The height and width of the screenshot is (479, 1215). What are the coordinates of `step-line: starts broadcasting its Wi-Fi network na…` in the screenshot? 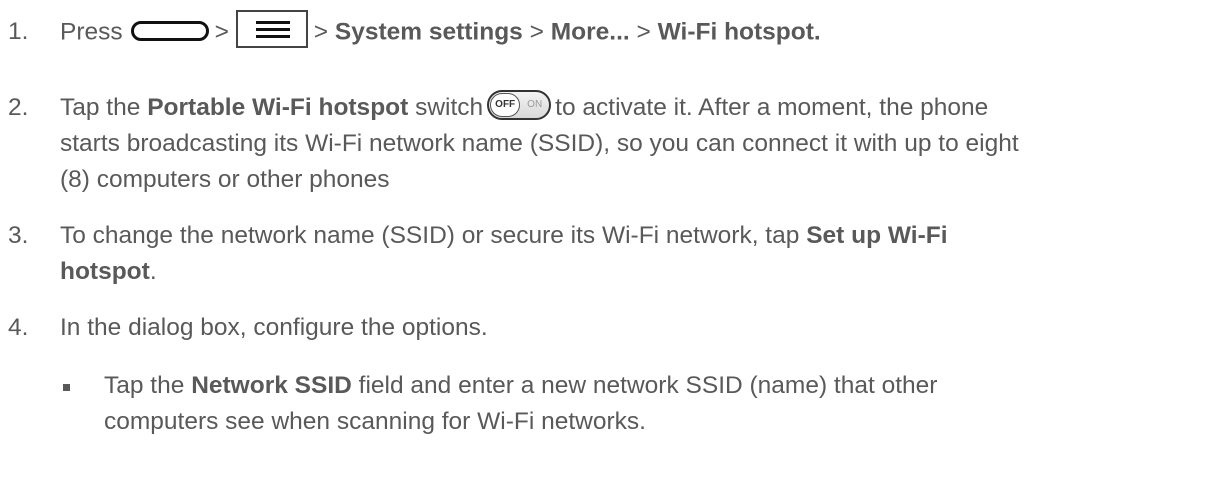 It's located at (539, 143).